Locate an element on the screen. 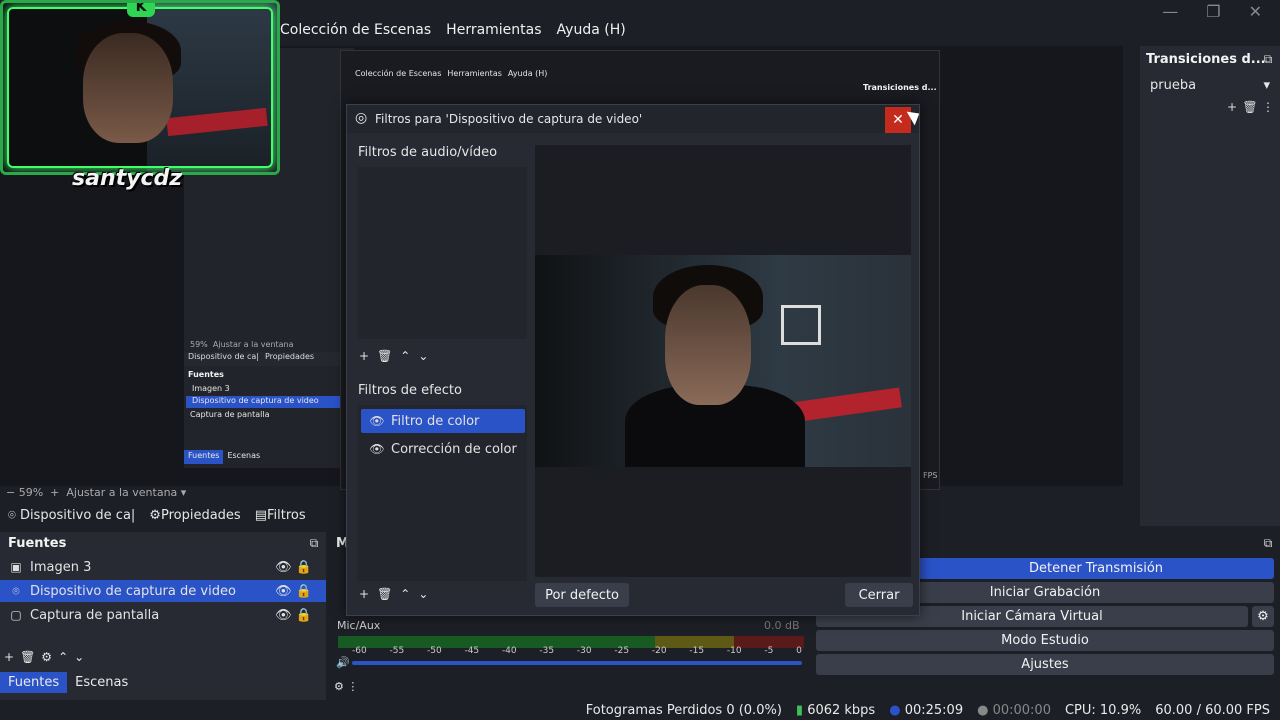 This screenshot has width=1280, height=720. maximize-icon: ❐ is located at coordinates (1213, 11).